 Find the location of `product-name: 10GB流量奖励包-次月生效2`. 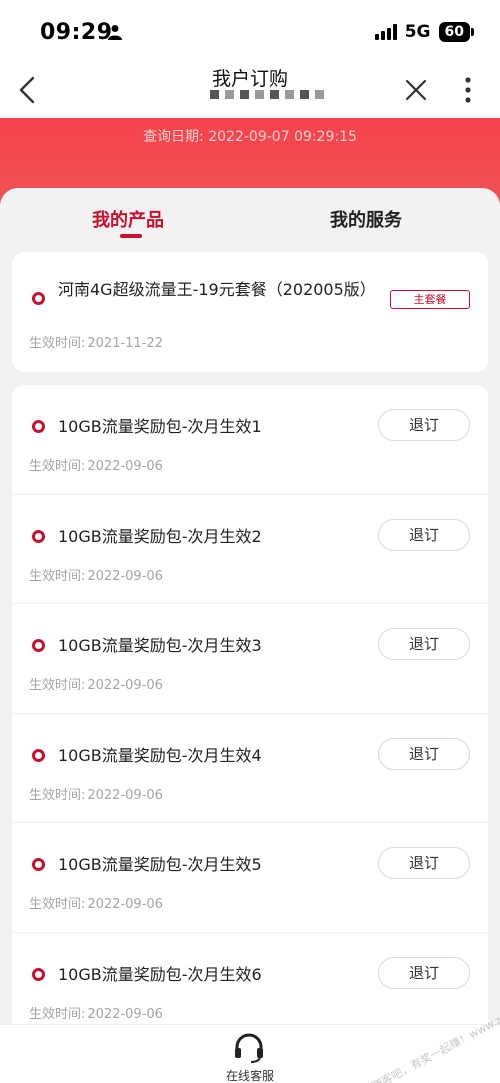

product-name: 10GB流量奖励包-次月生效2 is located at coordinates (160, 536).